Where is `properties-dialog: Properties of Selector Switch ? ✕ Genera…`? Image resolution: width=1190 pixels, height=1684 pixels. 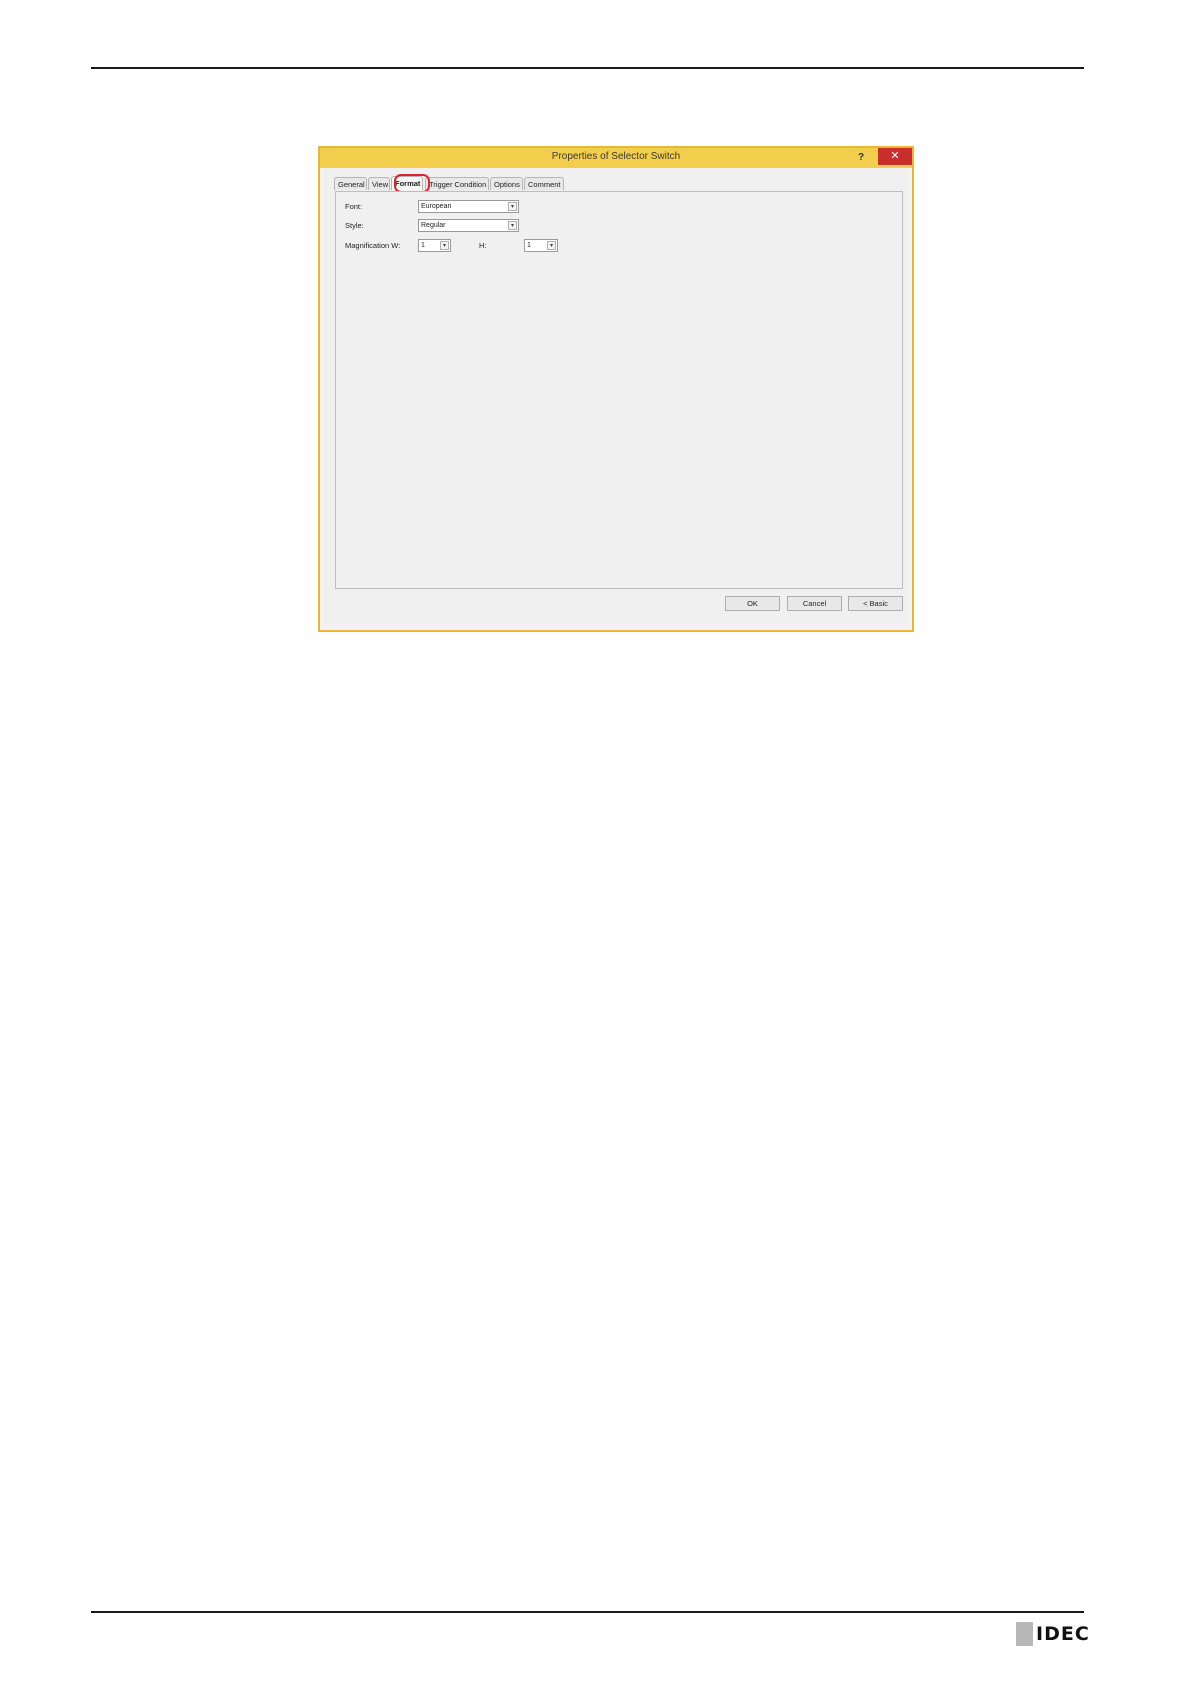 properties-dialog: Properties of Selector Switch ? ✕ Genera… is located at coordinates (616, 389).